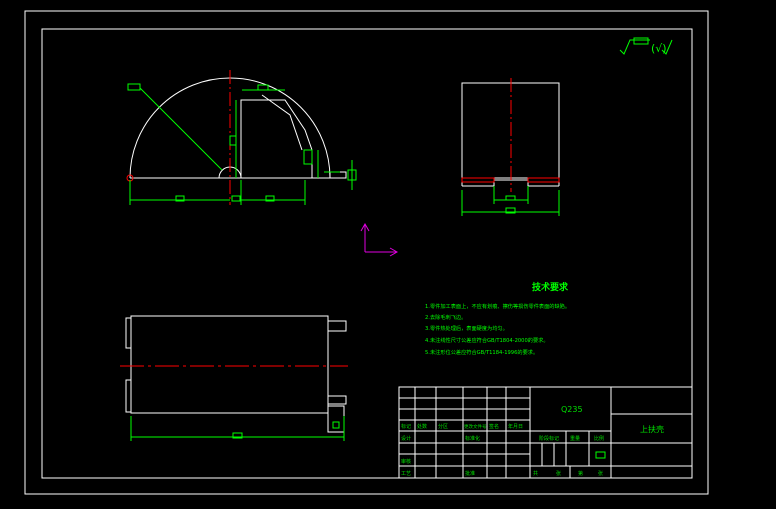  What do you see at coordinates (406, 426) in the screenshot?
I see `tb-label-mark: 标记` at bounding box center [406, 426].